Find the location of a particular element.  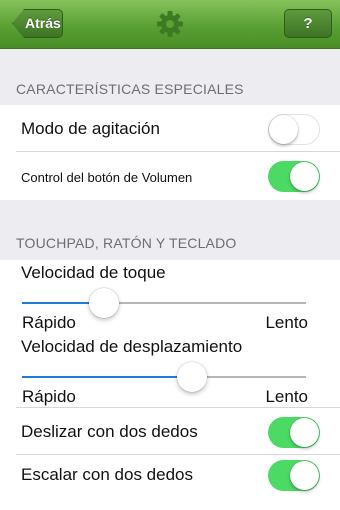

scroll-speed-slider is located at coordinates (164, 377).